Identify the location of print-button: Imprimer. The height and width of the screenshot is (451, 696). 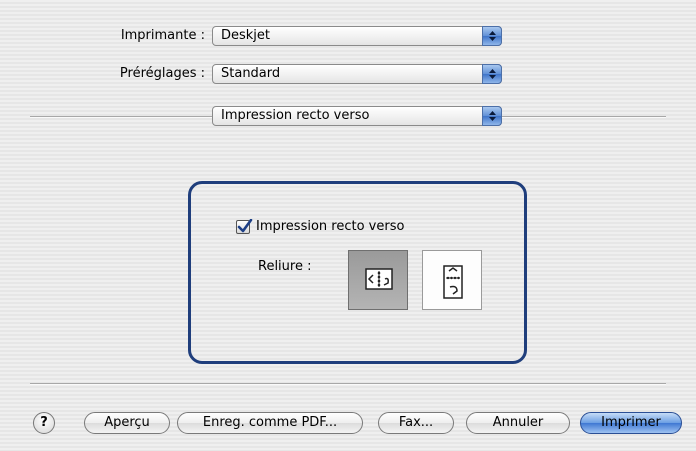
(631, 423).